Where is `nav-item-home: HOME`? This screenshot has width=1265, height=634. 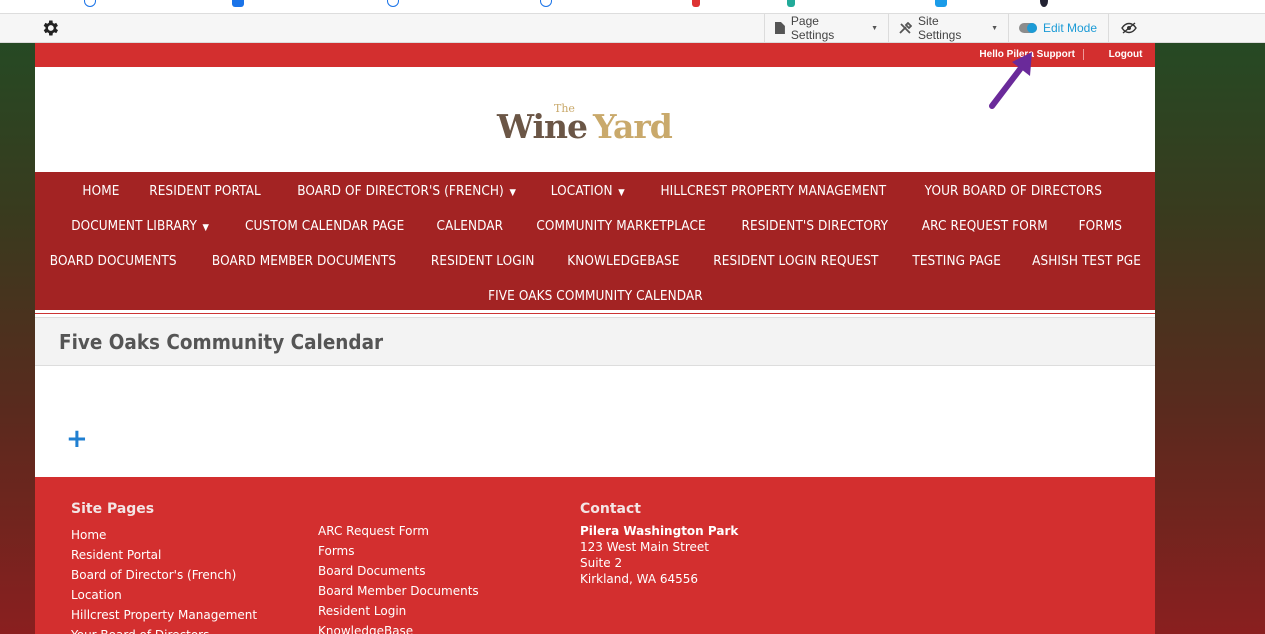
nav-item-home: HOME is located at coordinates (100, 191).